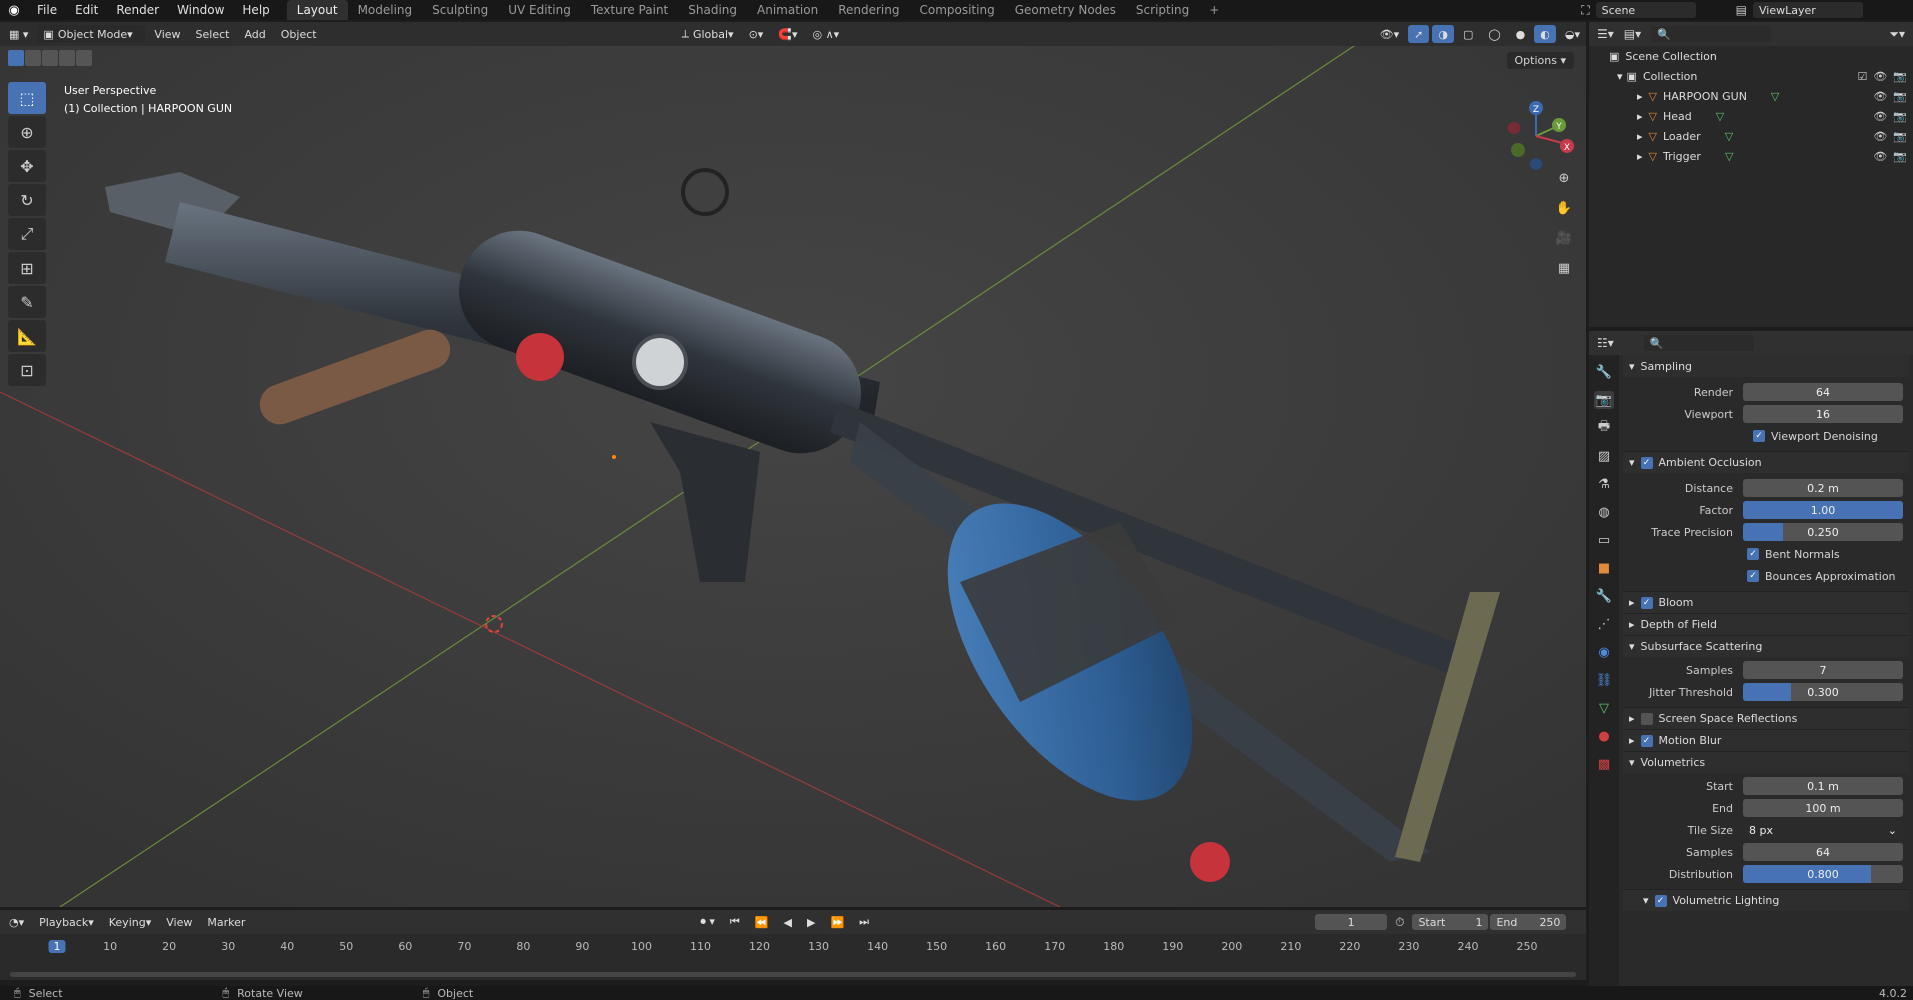 The image size is (1913, 1000). I want to click on move-tool-icon: ✥, so click(27, 166).